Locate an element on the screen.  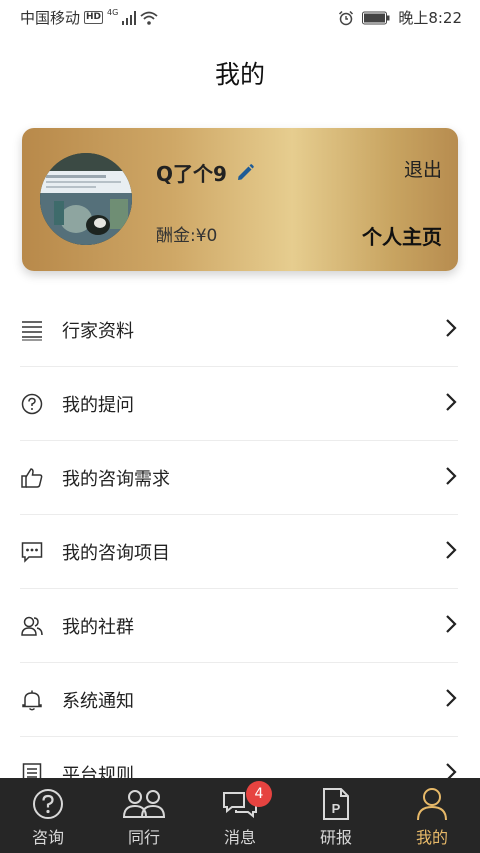
bell-icon is located at coordinates (32, 700).